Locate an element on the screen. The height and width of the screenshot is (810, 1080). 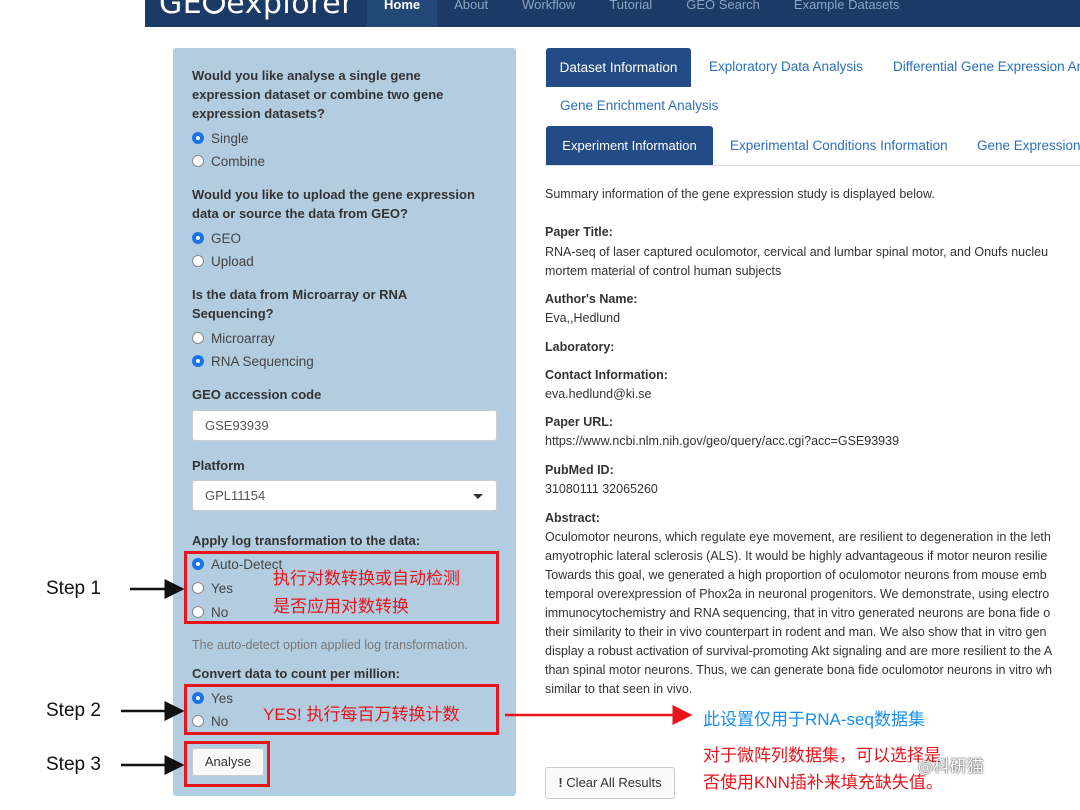
annotation-arrows is located at coordinates (407, 677).